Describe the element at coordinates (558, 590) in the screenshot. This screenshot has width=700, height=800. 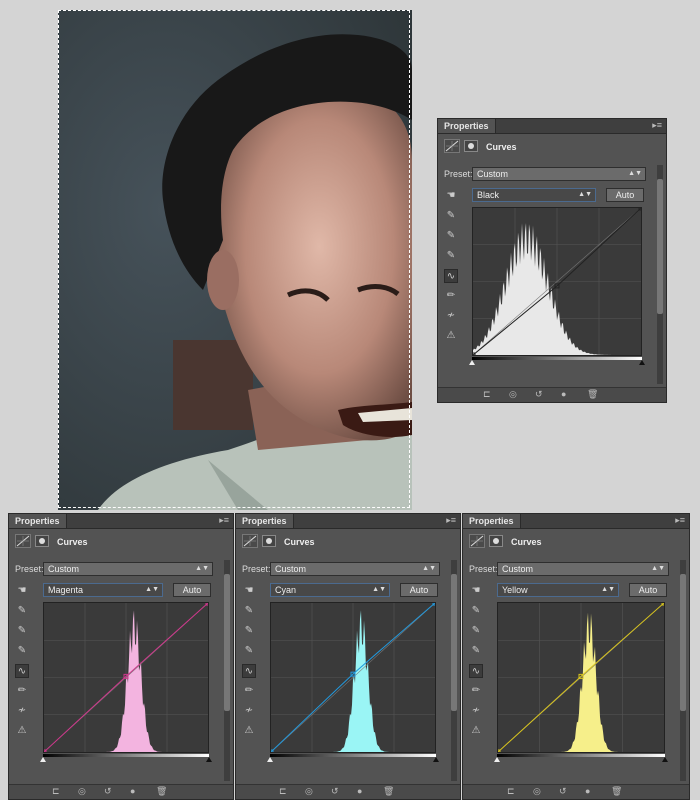
I see `channel-select: Yellow ▲▼` at that location.